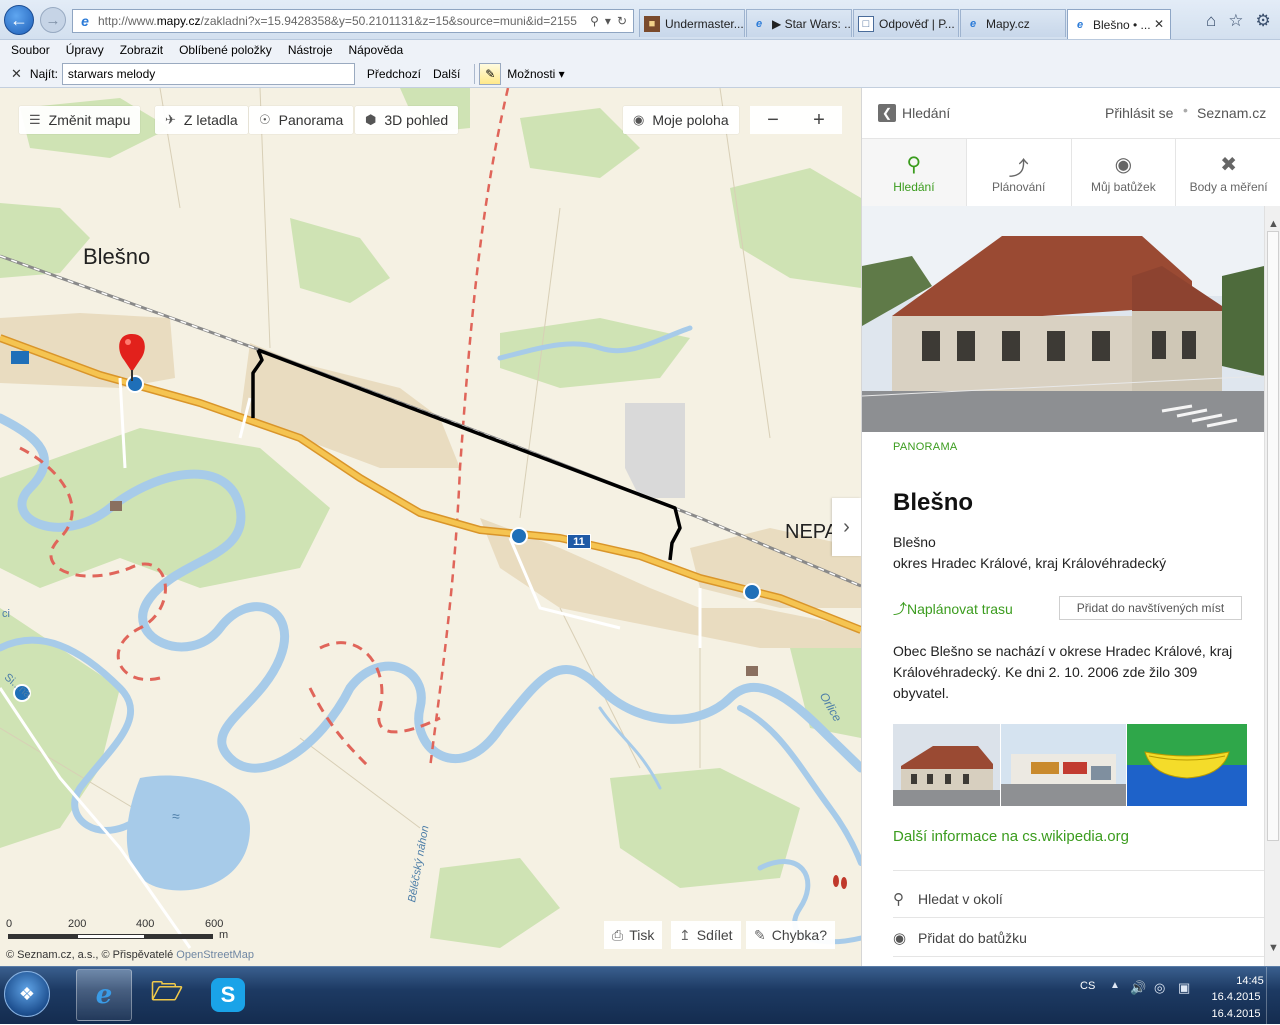  What do you see at coordinates (446, 74) in the screenshot?
I see `find-next-button: Další` at bounding box center [446, 74].